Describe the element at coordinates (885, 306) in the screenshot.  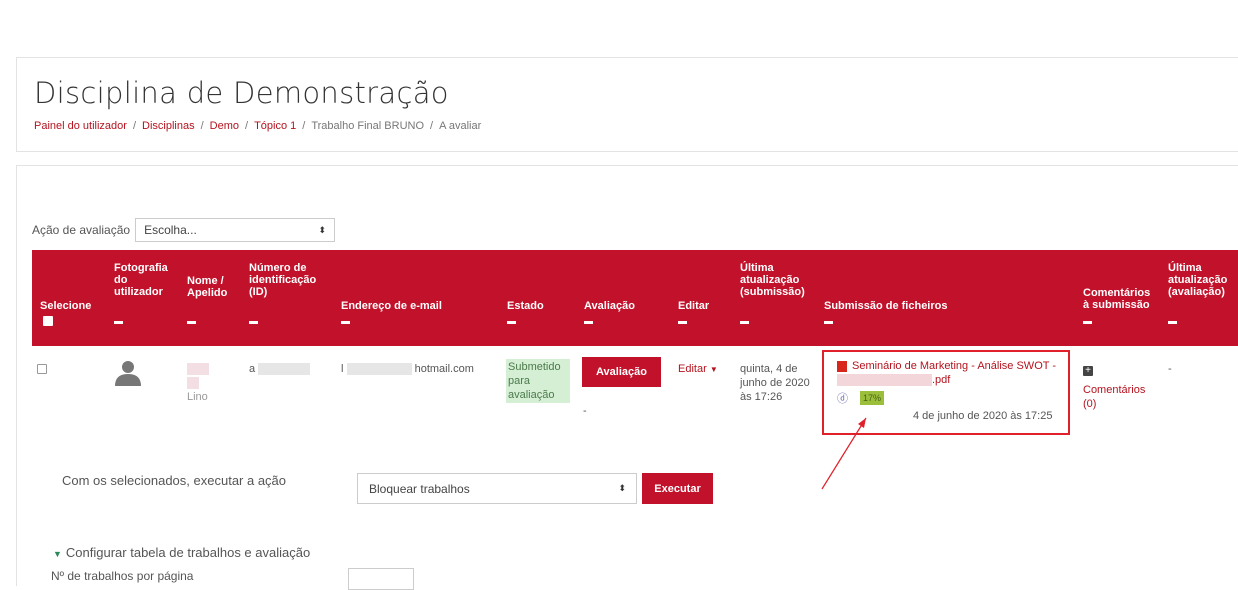
I see `col-files: Submissão de ficheiros` at that location.